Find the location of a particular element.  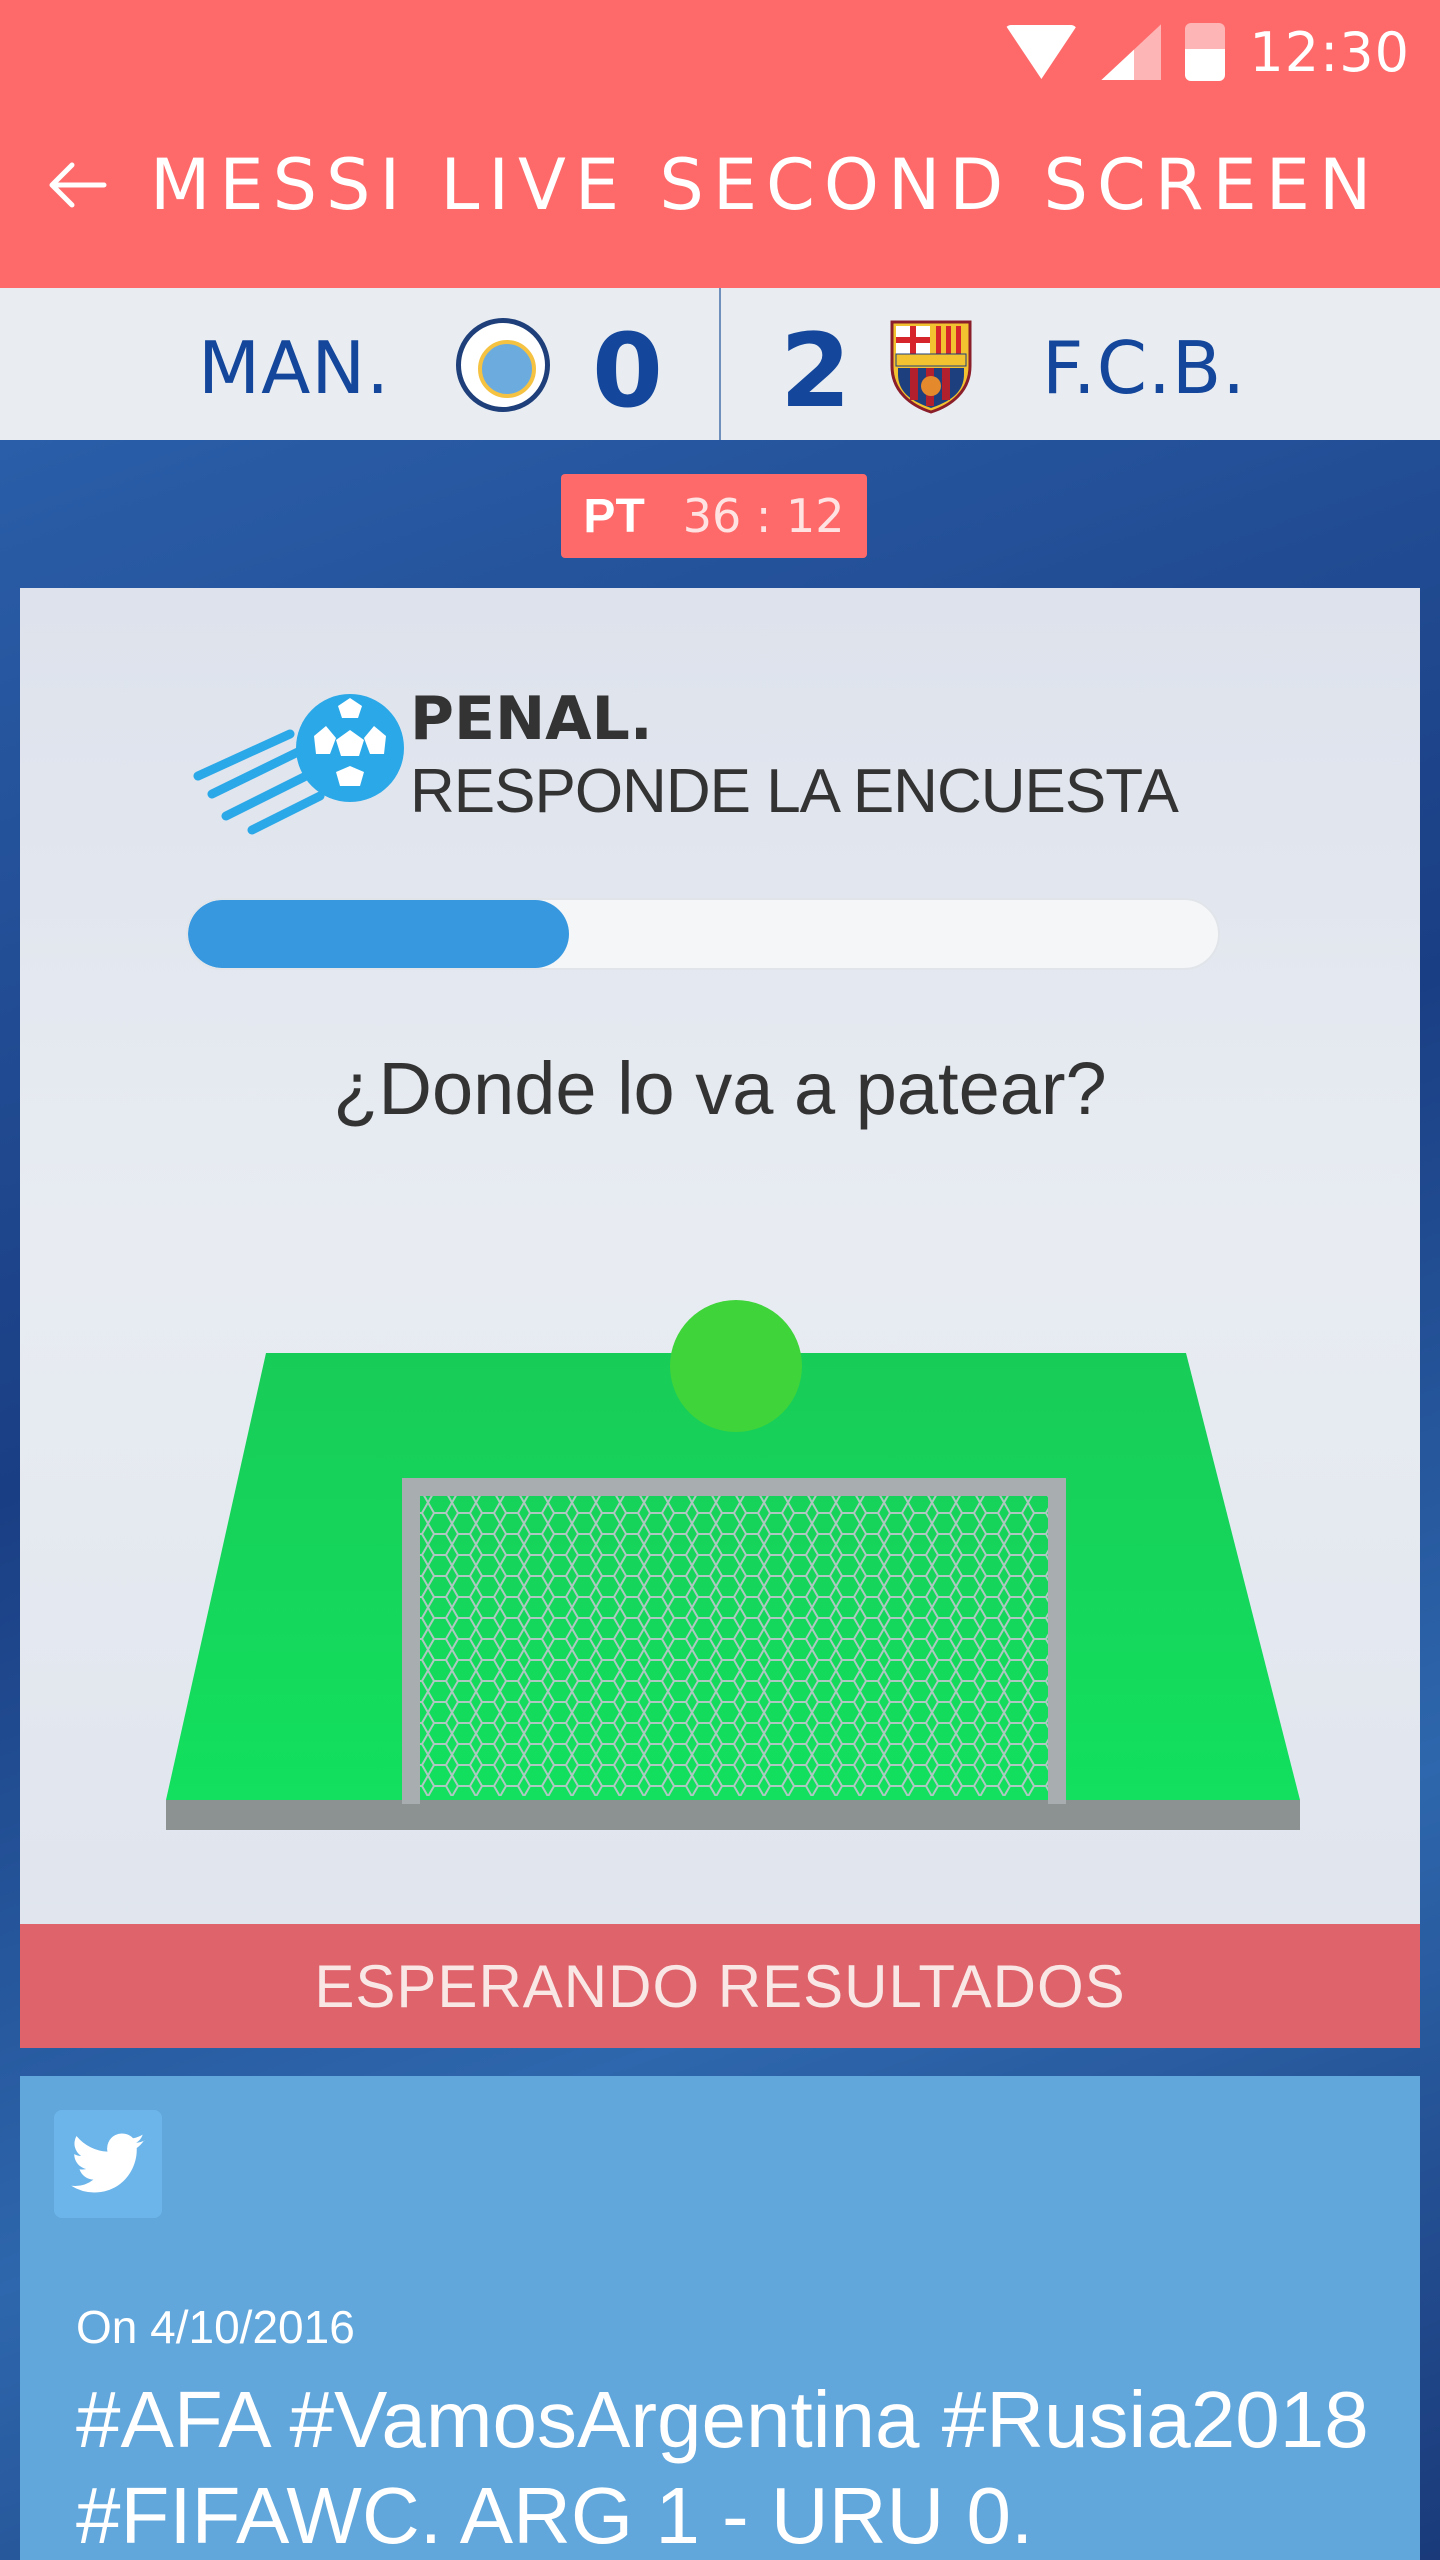

battery-icon is located at coordinates (1205, 52).